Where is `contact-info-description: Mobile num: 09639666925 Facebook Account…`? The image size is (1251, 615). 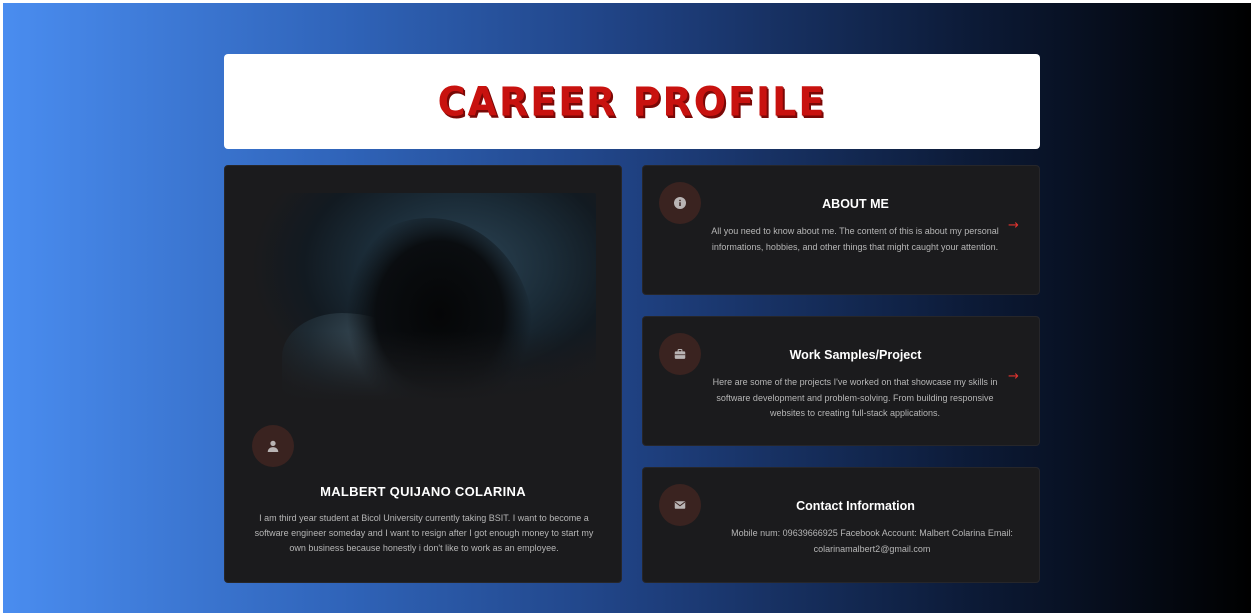
contact-info-description: Mobile num: 09639666925 Facebook Account… is located at coordinates (872, 541).